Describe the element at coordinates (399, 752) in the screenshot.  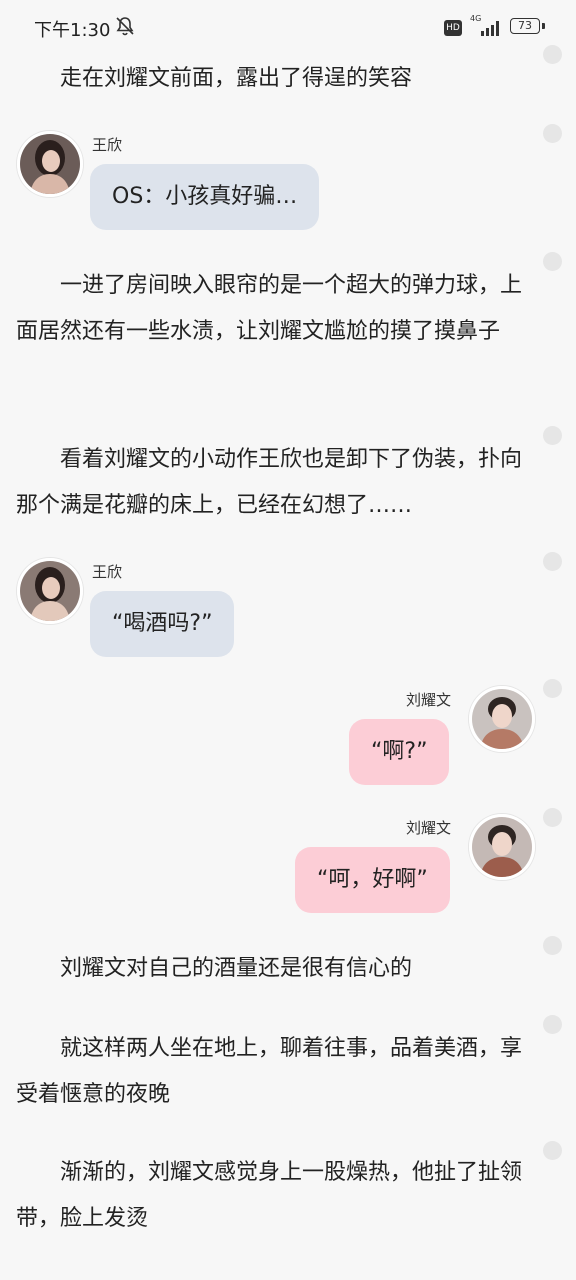
I see `chat-bubble: “啊?”` at that location.